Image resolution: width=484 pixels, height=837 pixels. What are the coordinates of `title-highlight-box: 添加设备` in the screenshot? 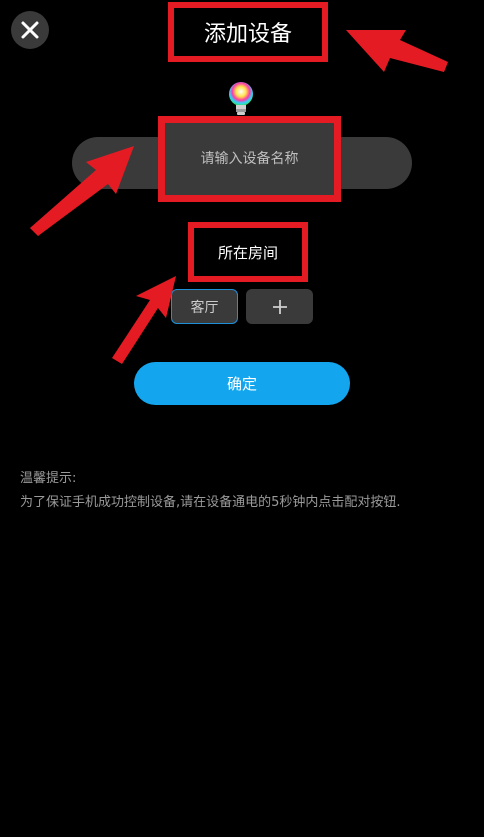 It's located at (248, 32).